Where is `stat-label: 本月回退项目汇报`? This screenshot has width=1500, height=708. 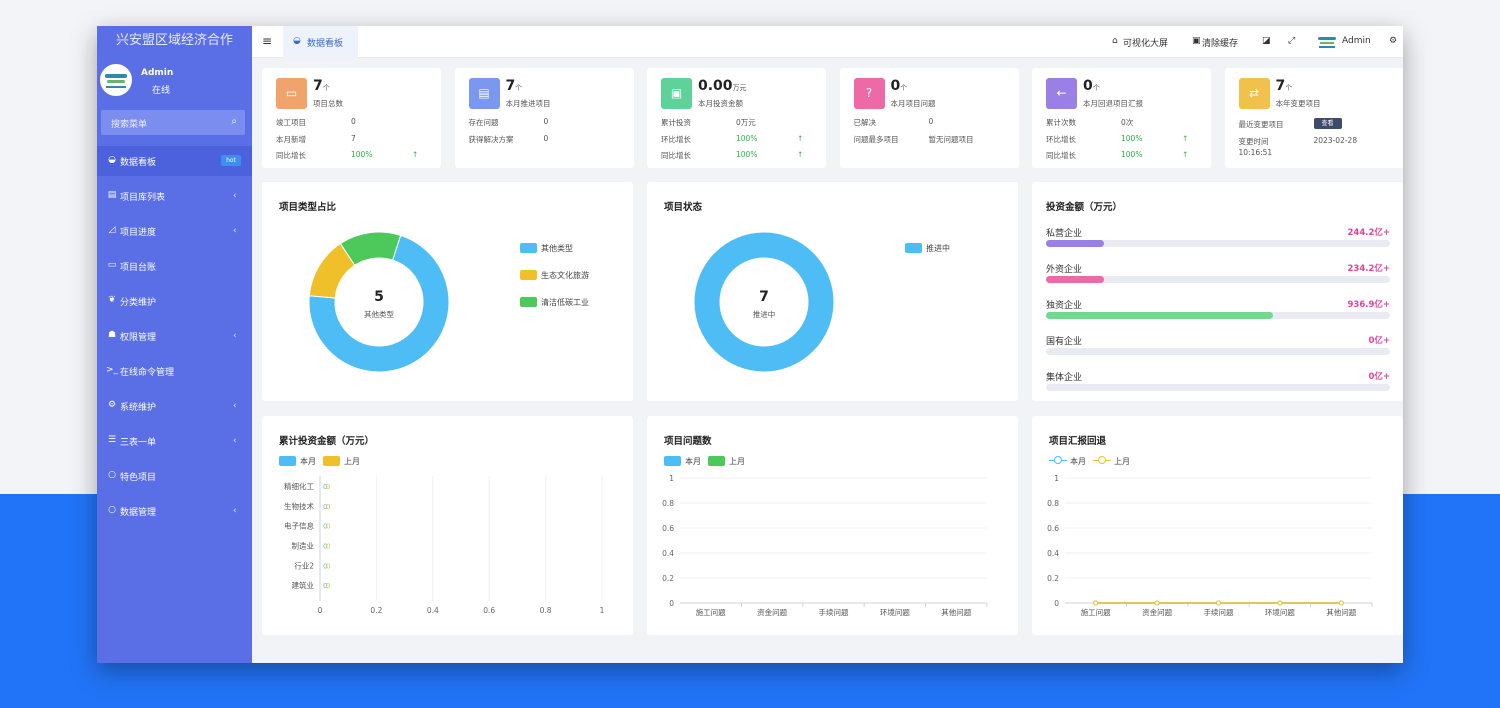
stat-label: 本月回退项目汇报 is located at coordinates (1113, 103).